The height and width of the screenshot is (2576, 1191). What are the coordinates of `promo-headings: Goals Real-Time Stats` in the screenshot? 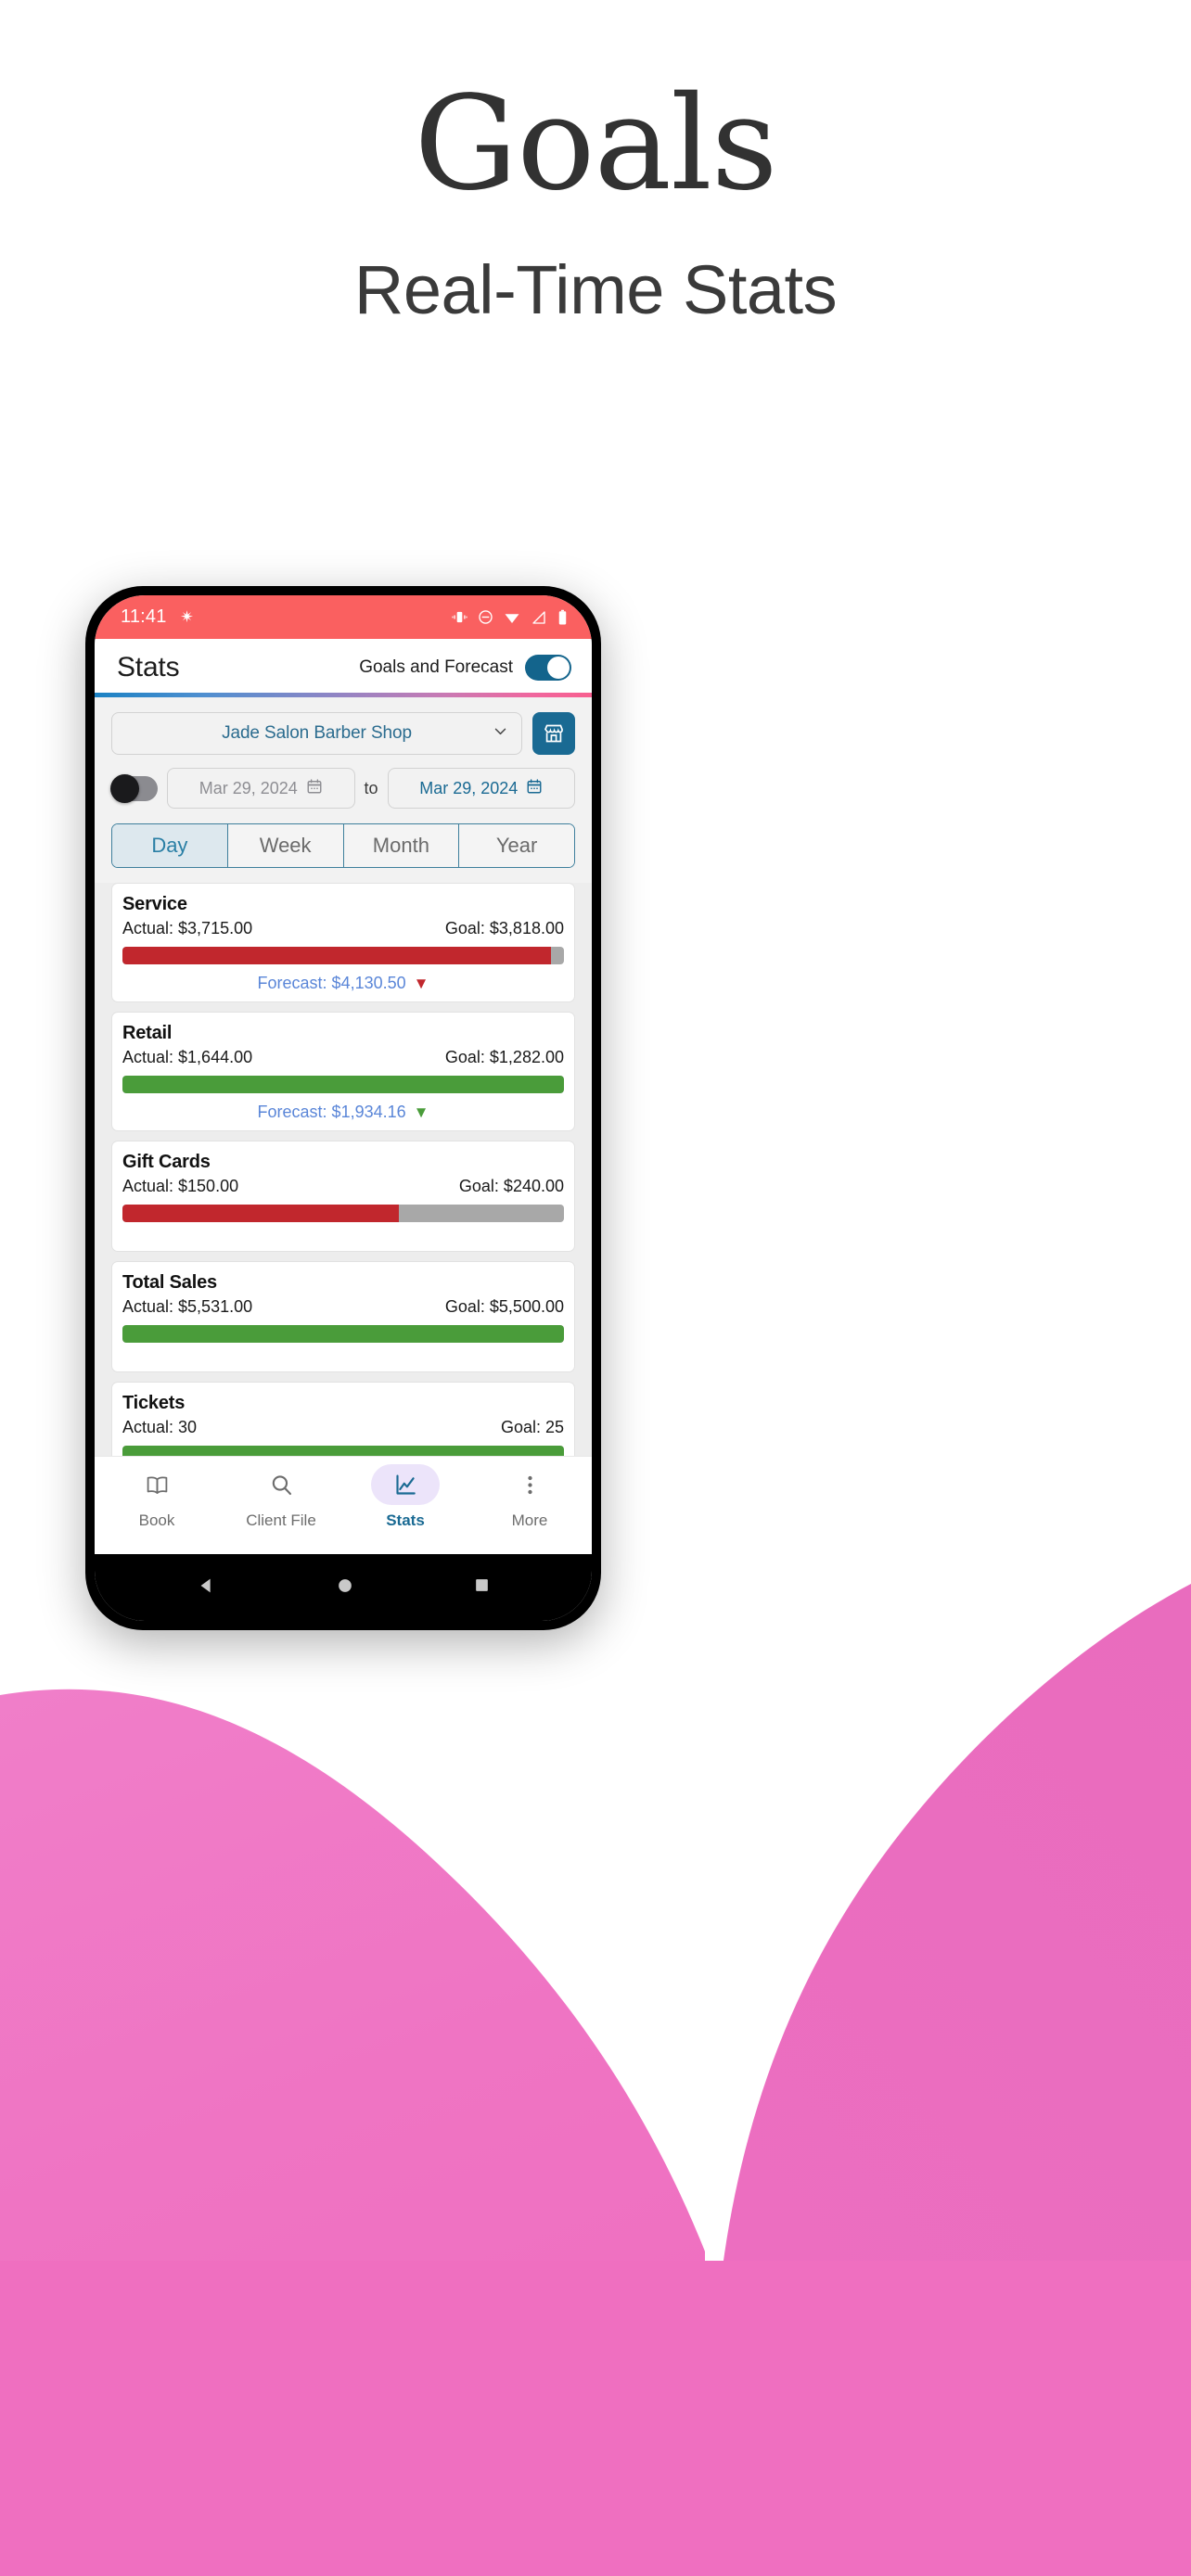 It's located at (595, 162).